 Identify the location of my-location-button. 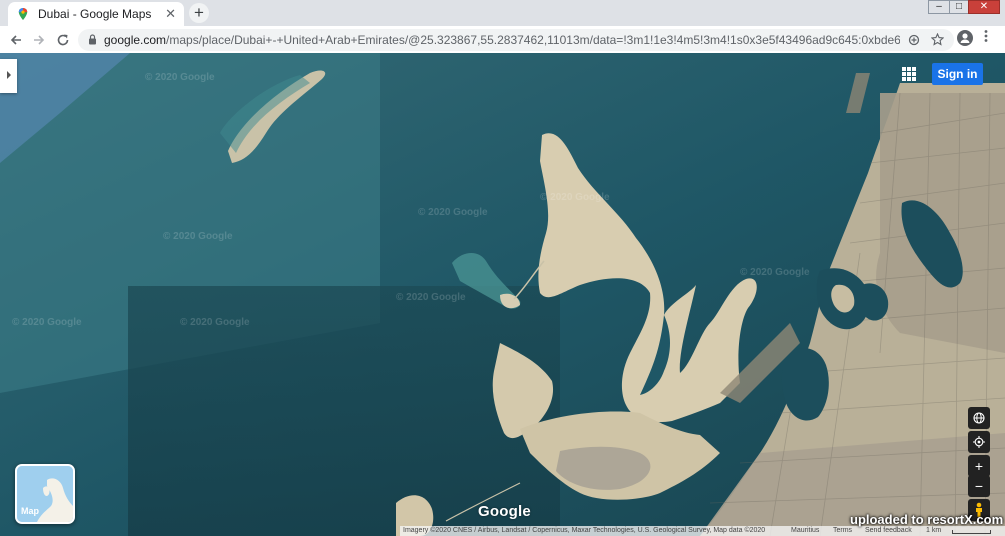
(979, 442).